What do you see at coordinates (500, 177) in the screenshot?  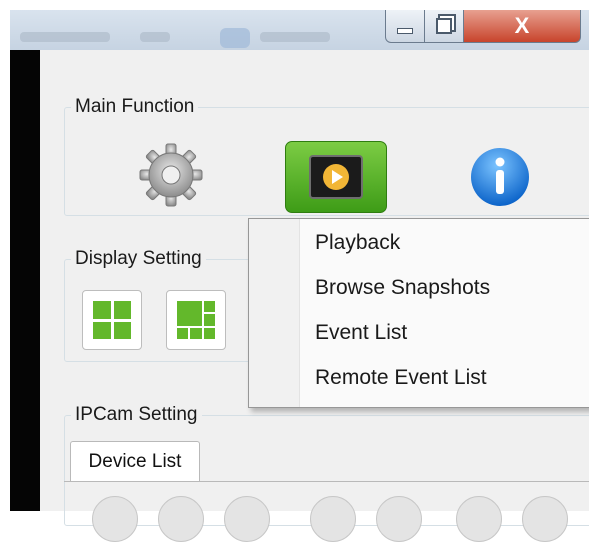 I see `info-icon` at bounding box center [500, 177].